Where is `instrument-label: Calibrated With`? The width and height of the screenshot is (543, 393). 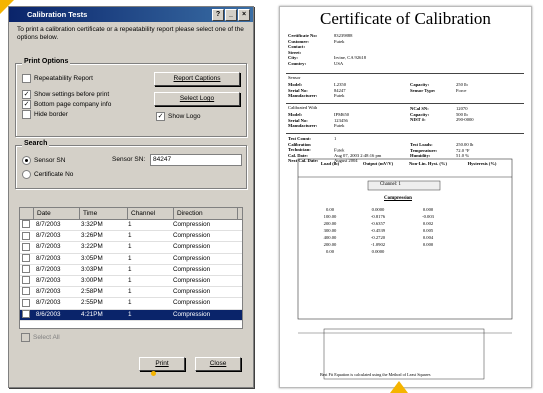 instrument-label: Calibrated With is located at coordinates (303, 107).